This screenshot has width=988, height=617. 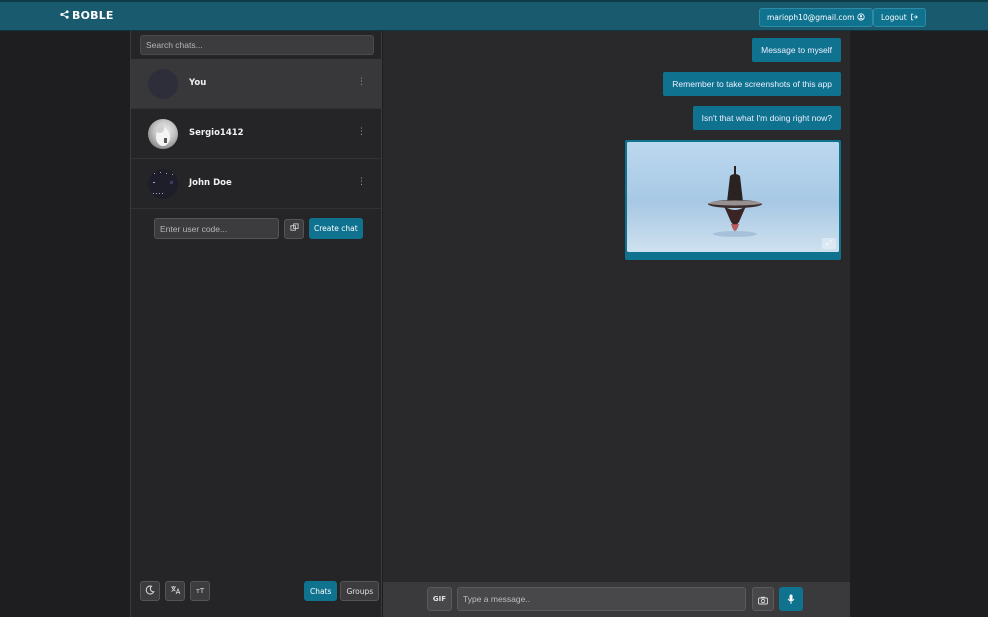 I want to click on account-email-label: marioph10@gmail.com, so click(x=811, y=17).